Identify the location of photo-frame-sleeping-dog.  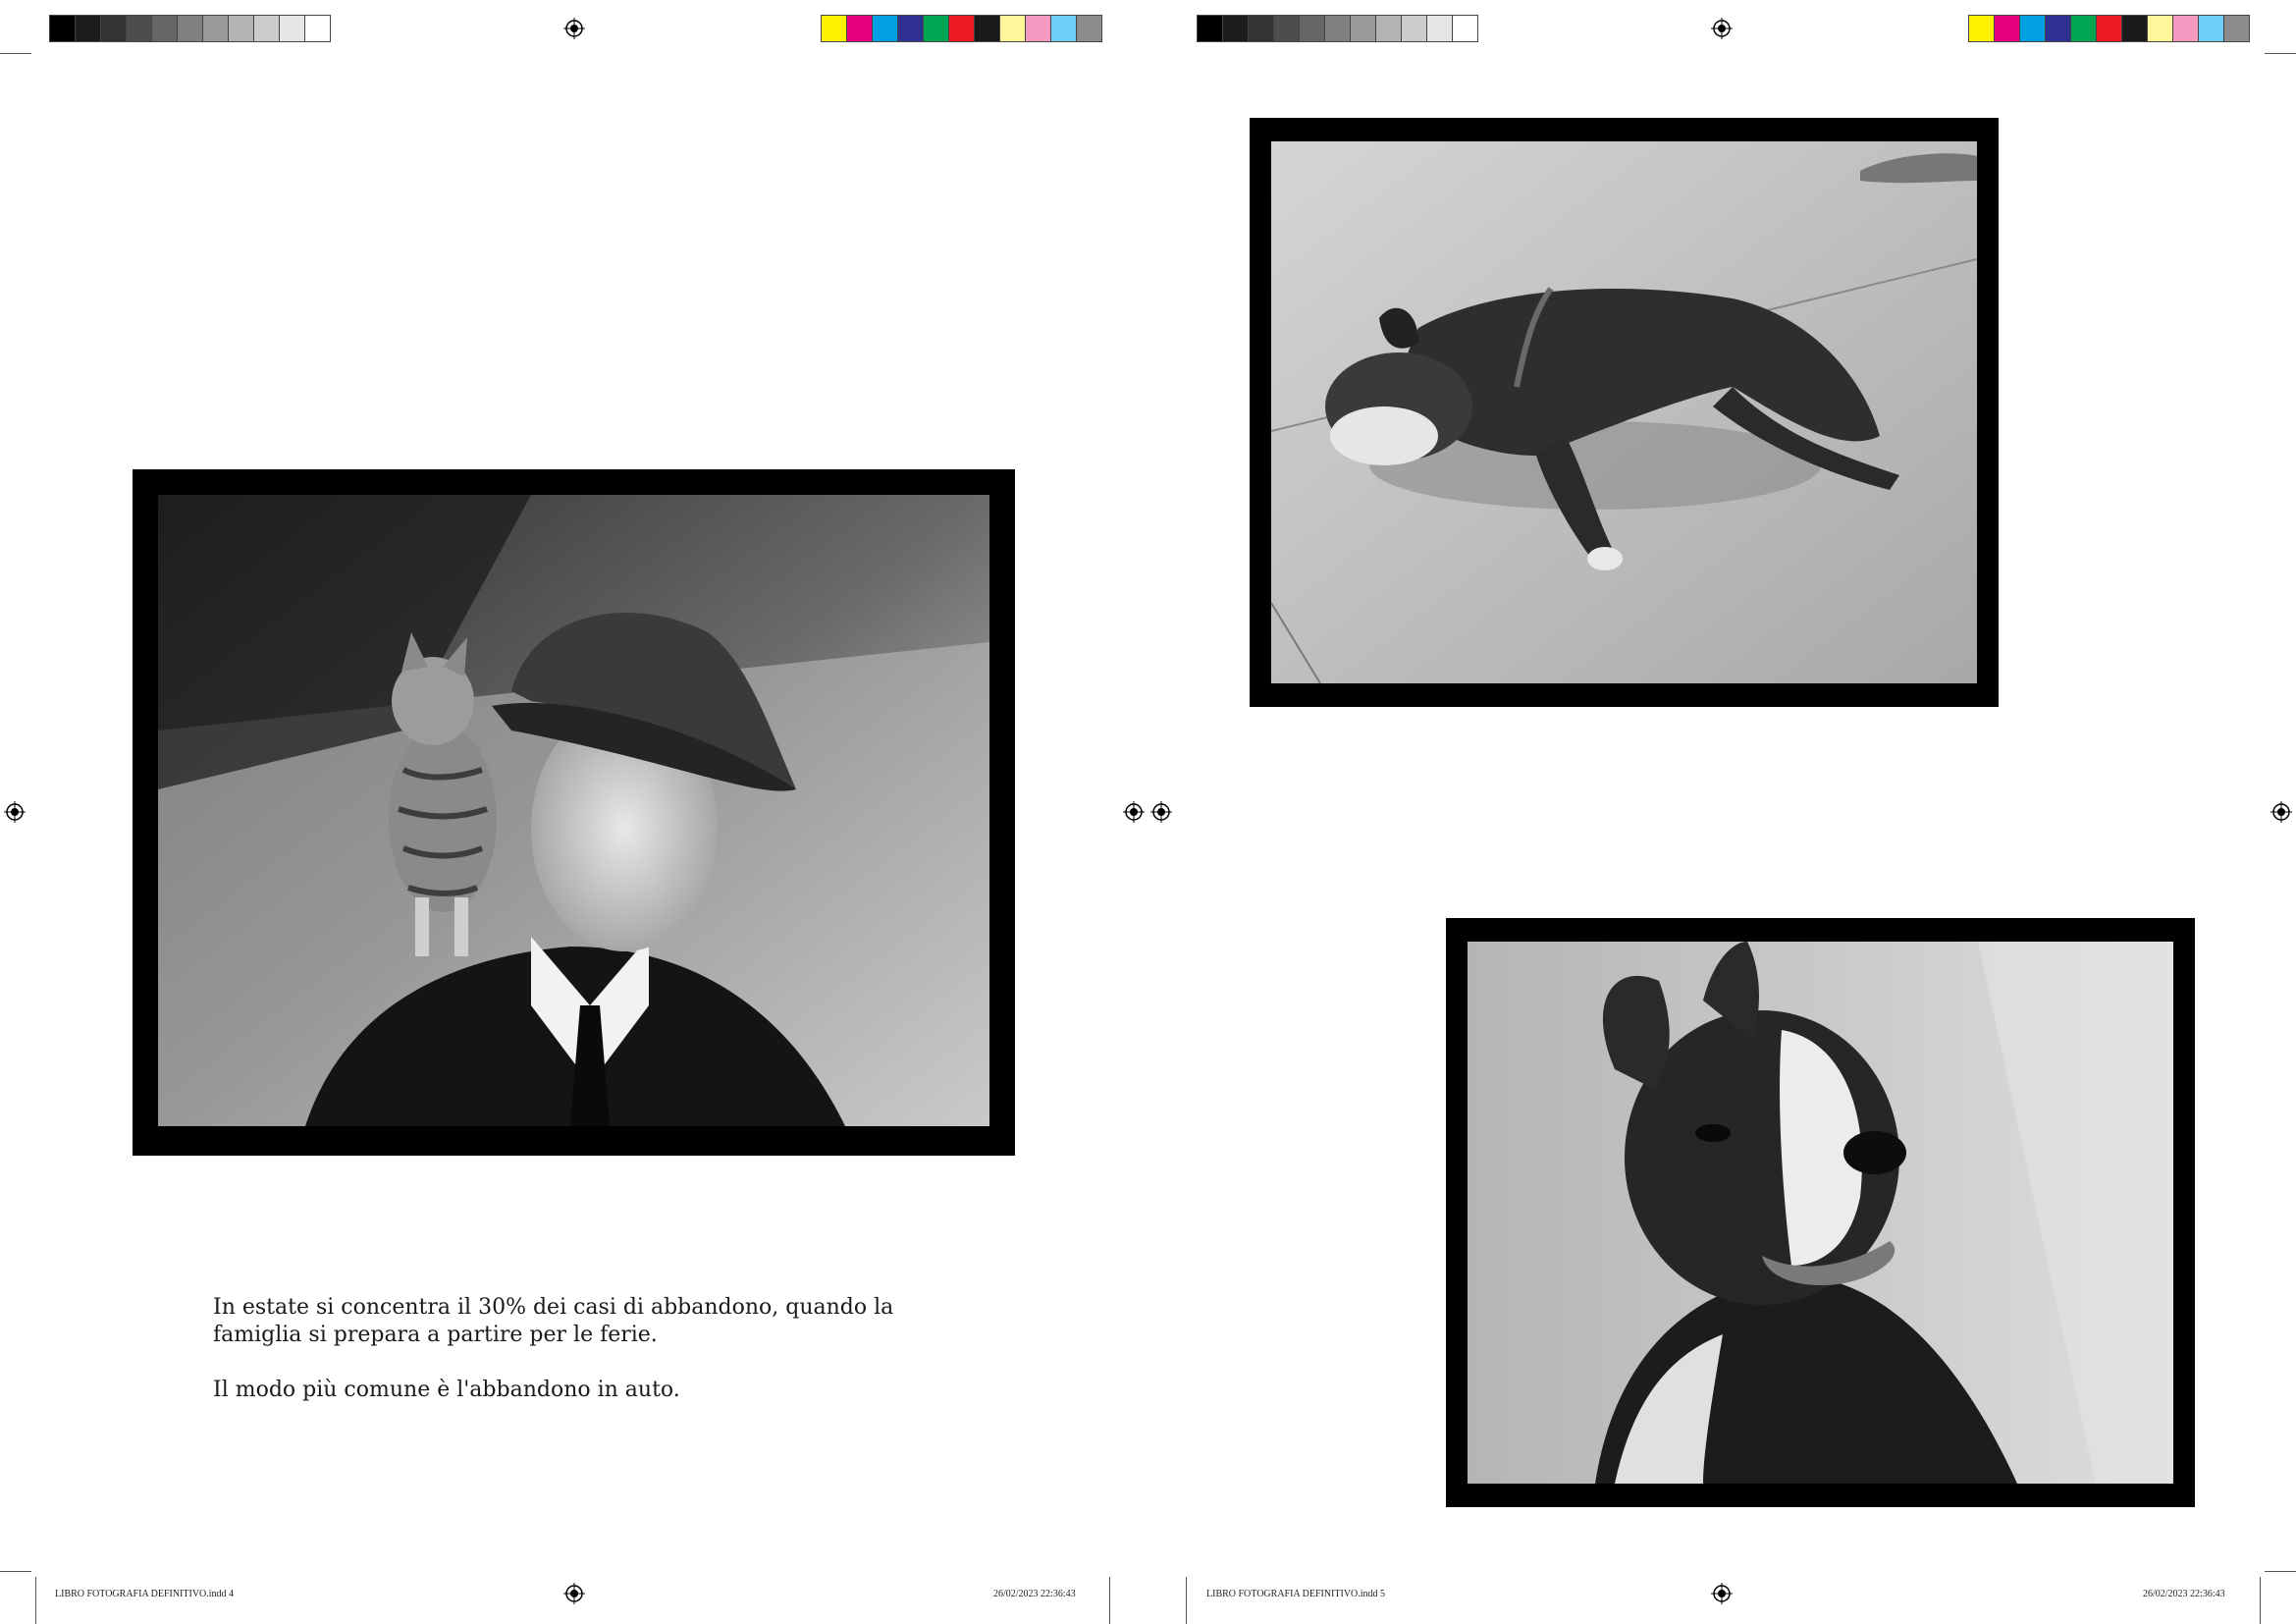
(1624, 412).